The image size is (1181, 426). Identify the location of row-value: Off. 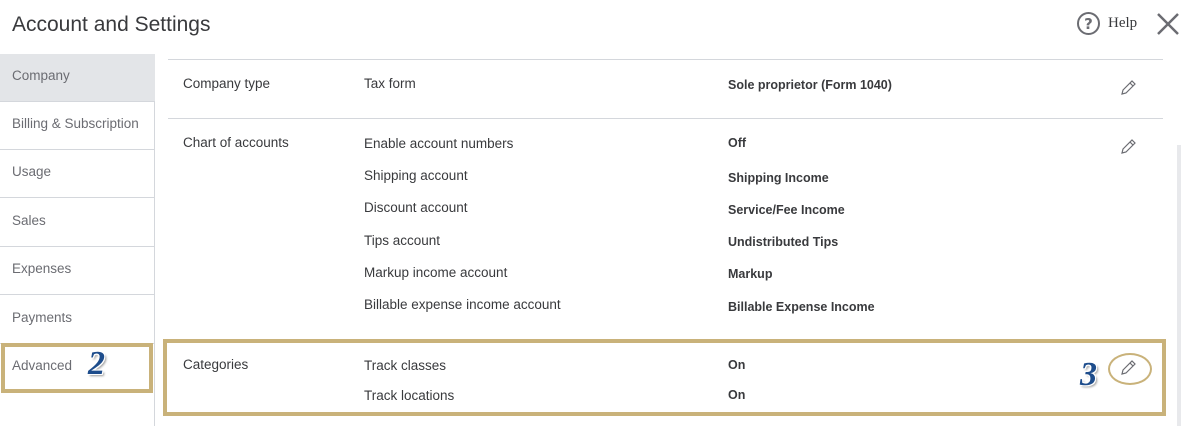
(737, 143).